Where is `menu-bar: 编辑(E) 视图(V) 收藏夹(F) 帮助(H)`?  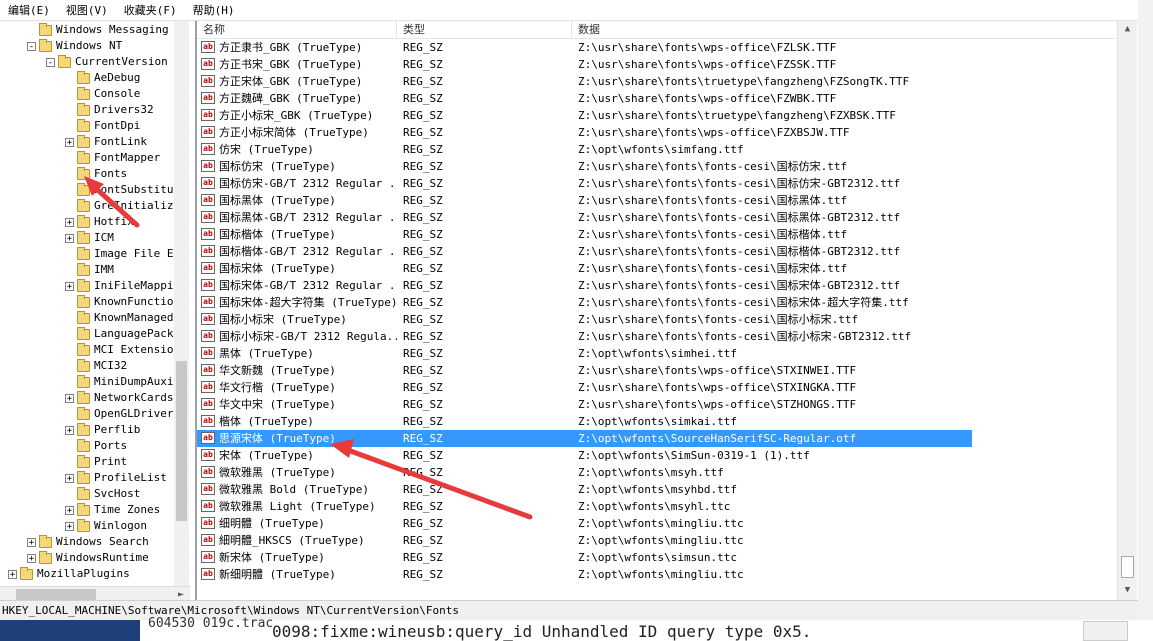 menu-bar: 编辑(E) 视图(V) 收藏夹(F) 帮助(H) is located at coordinates (569, 10).